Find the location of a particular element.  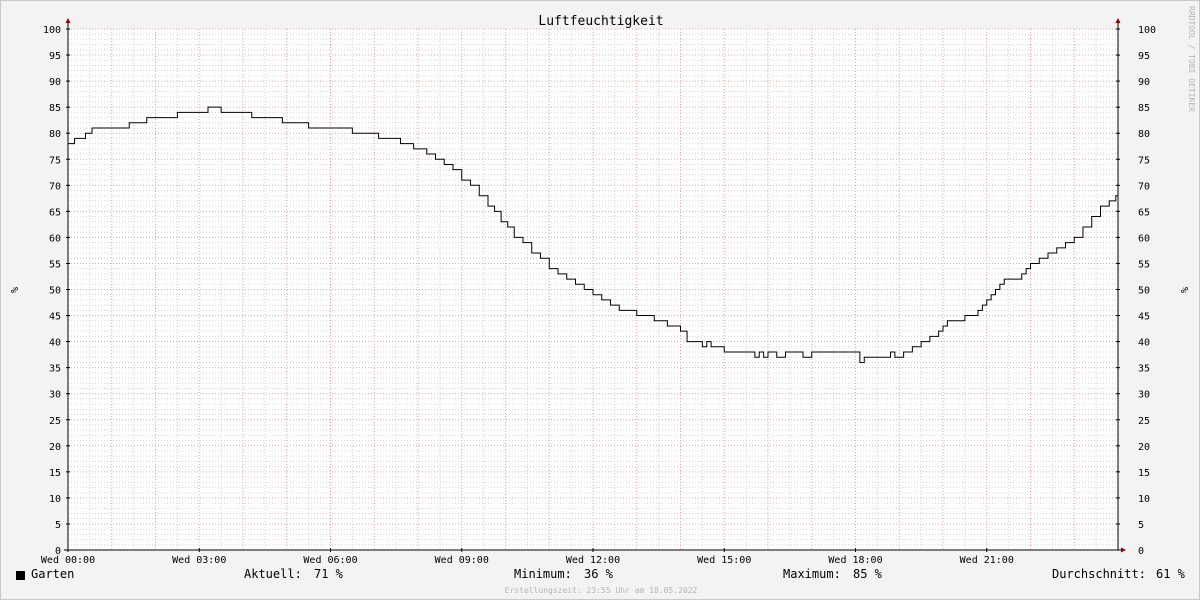

y-tick-label-right: 35 is located at coordinates (1144, 369).